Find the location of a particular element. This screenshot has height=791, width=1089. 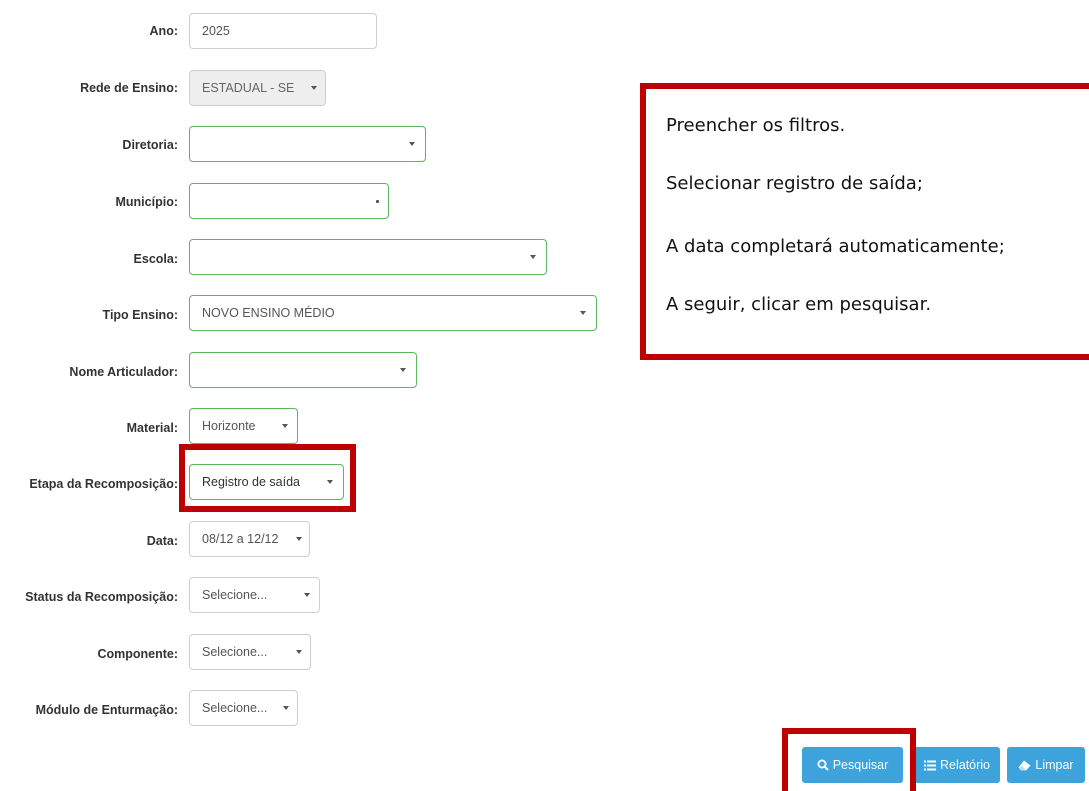

ano-value: 2025 is located at coordinates (216, 31).